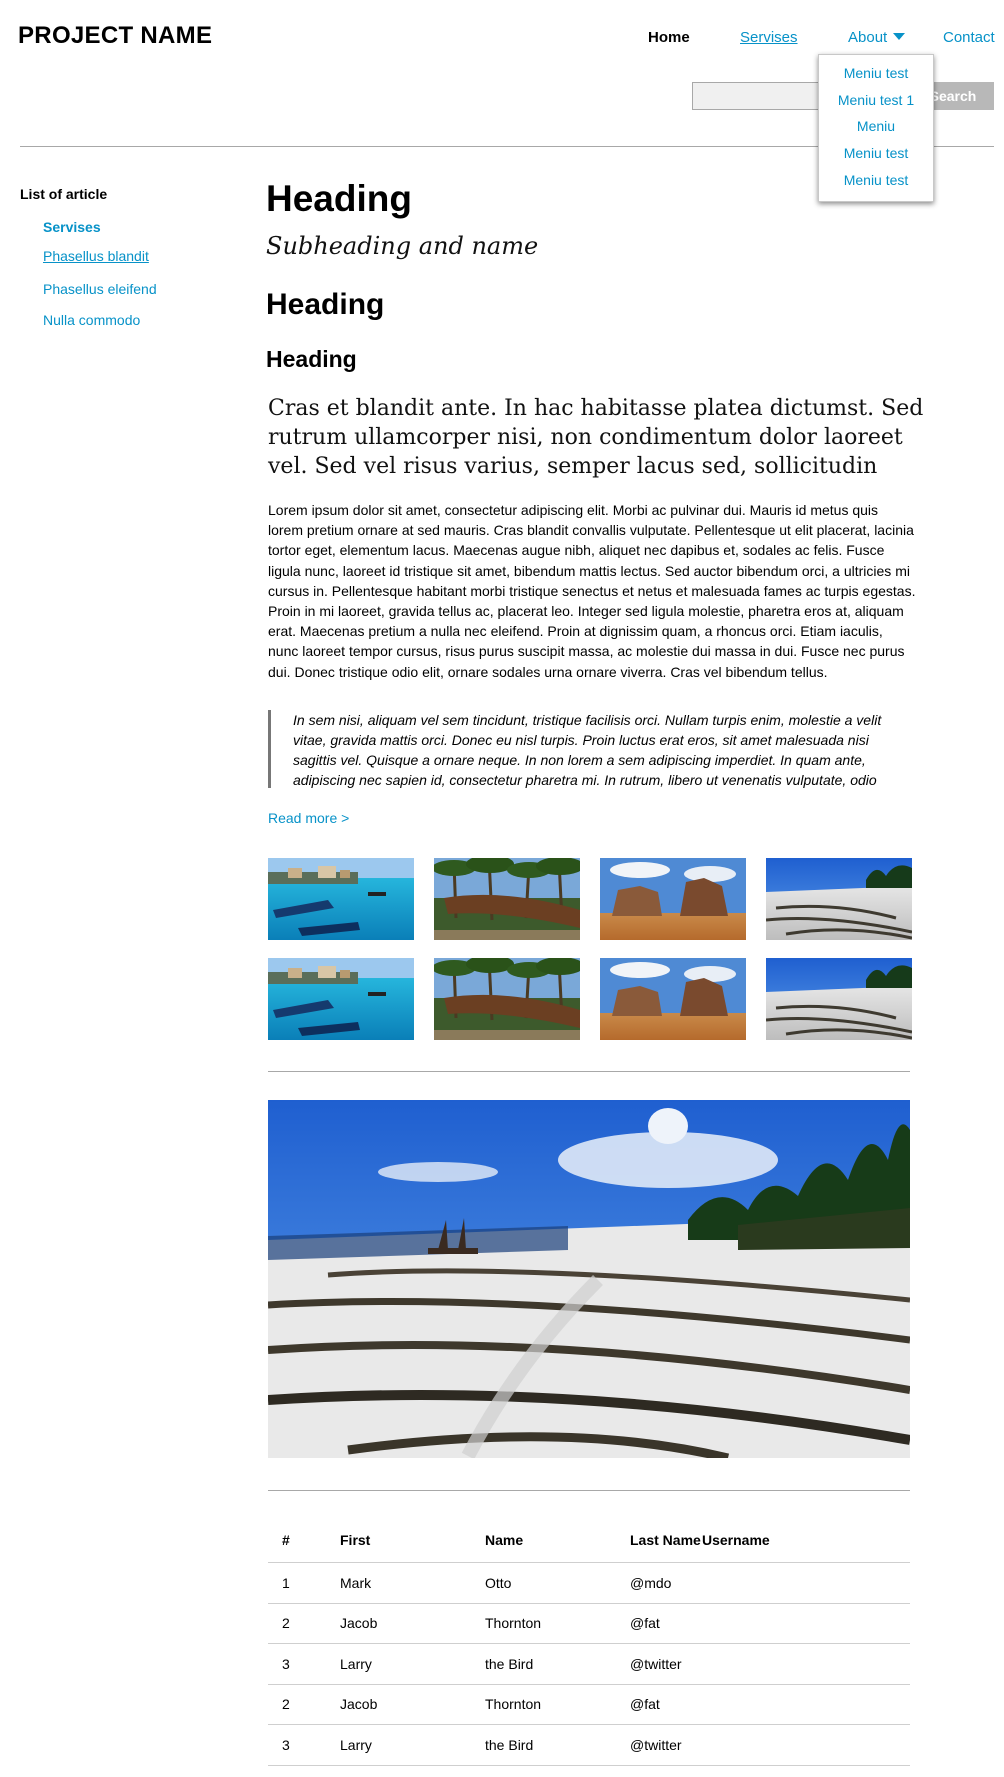  I want to click on sidebar-item-nulla-commodo: Nulla commodo, so click(91, 320).